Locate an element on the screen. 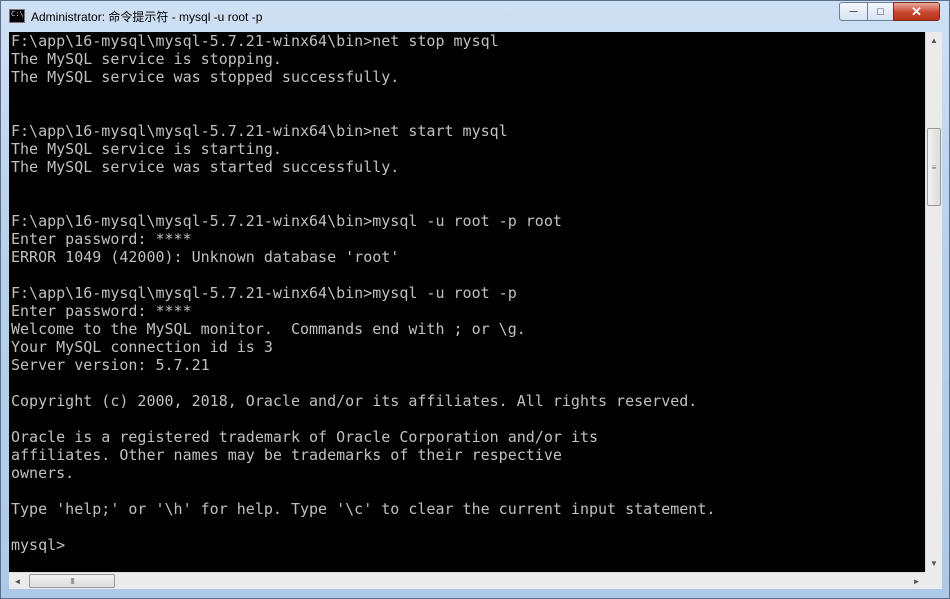 The width and height of the screenshot is (950, 599). console-line: mysql> is located at coordinates (38, 545).